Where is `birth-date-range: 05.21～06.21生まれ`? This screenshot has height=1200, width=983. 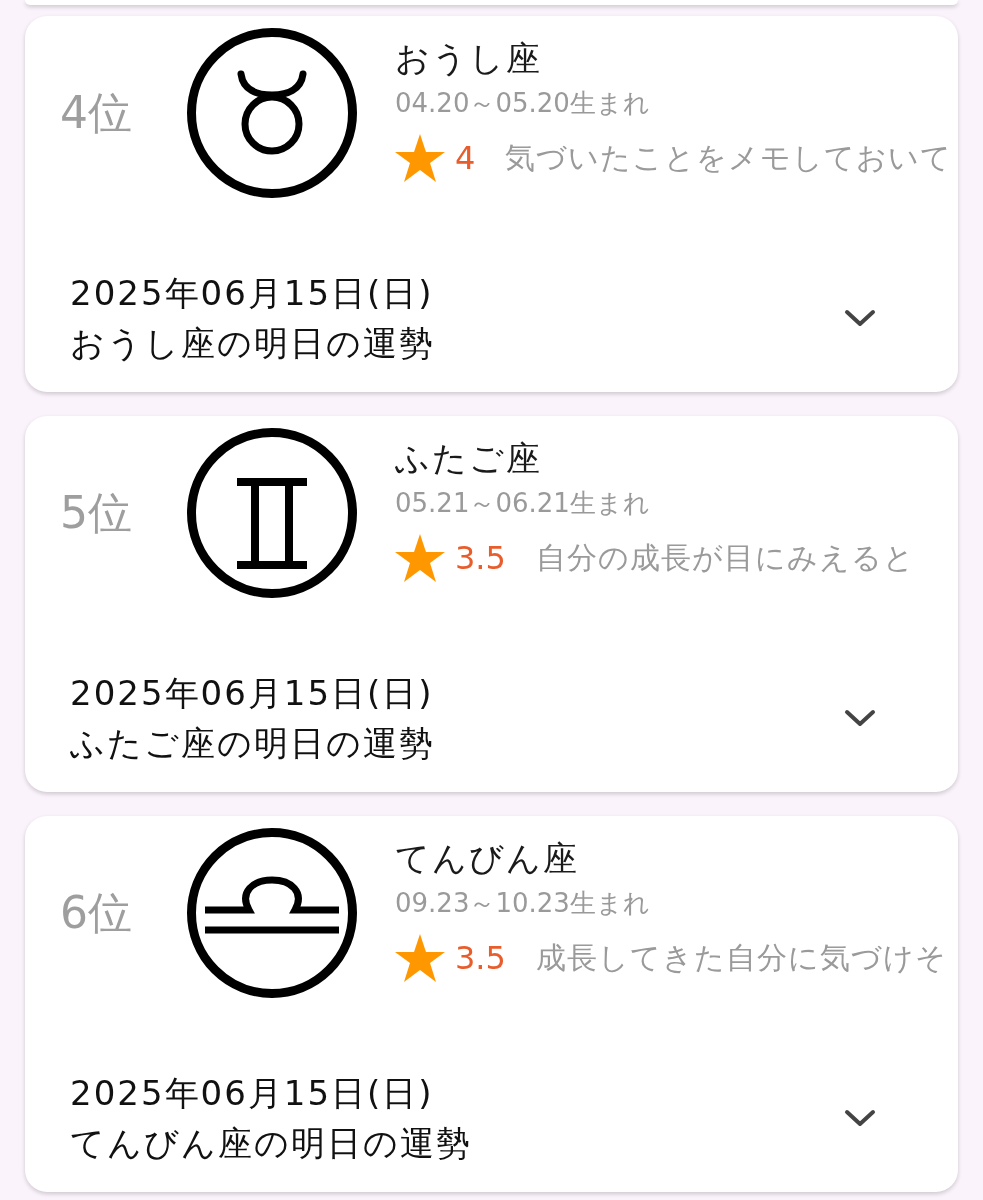 birth-date-range: 05.21～06.21生まれ is located at coordinates (522, 503).